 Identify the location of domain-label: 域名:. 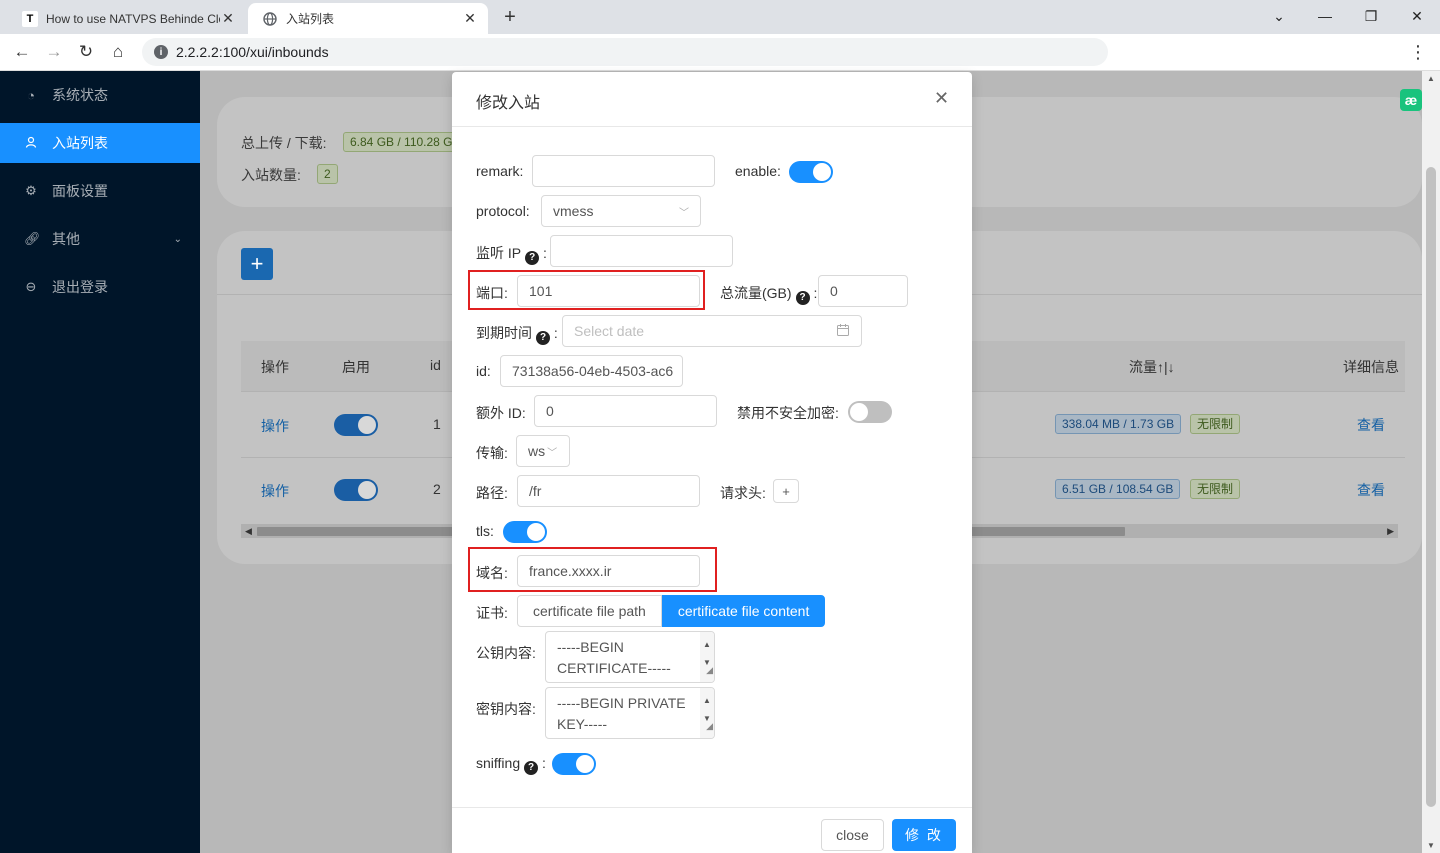
(492, 573).